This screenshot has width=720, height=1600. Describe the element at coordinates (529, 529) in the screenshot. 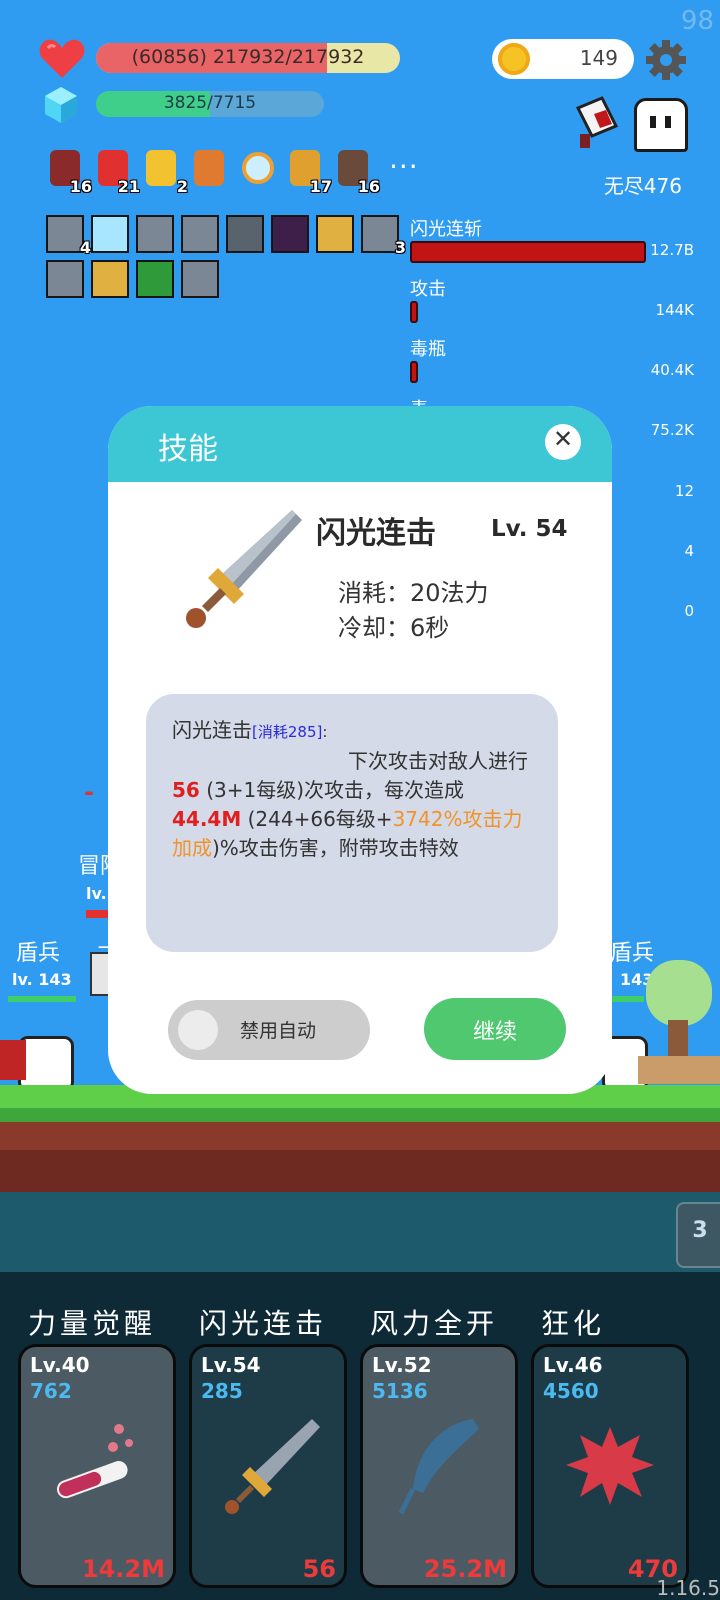

I see `skill-level: Lv. 54` at that location.